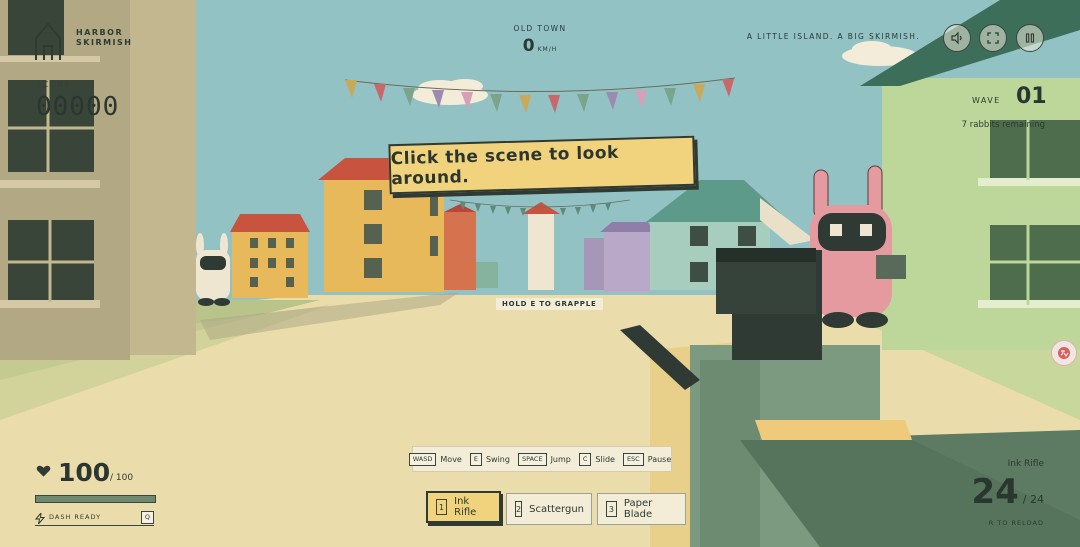 The height and width of the screenshot is (547, 1080). Describe the element at coordinates (40, 518) in the screenshot. I see `lightning-icon` at that location.